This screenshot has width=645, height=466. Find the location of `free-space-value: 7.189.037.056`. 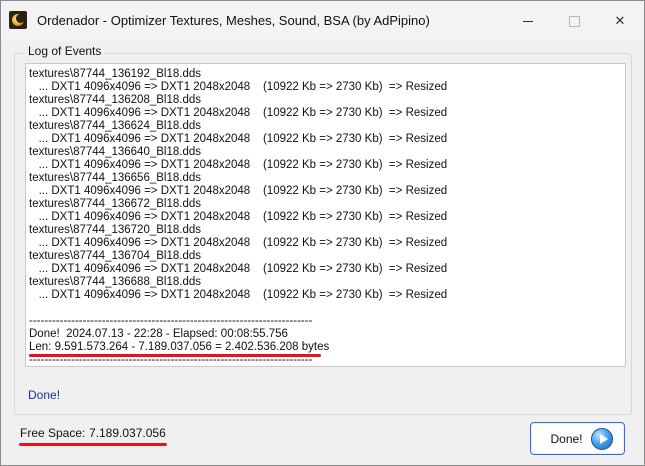

free-space-value: 7.189.037.056 is located at coordinates (127, 433).